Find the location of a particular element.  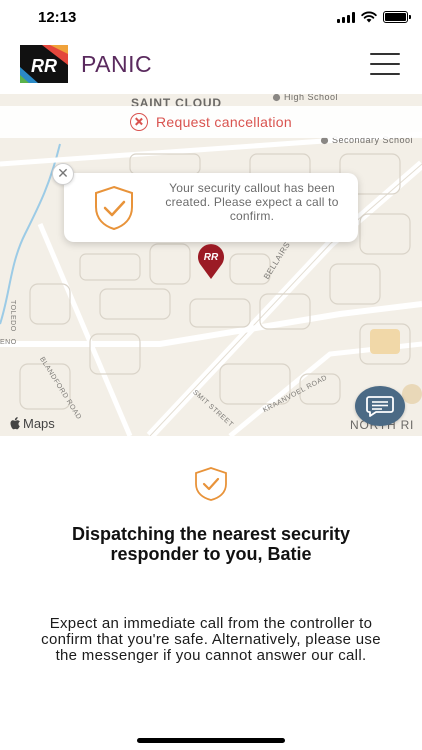

request-cancellation-label: Request cancellation is located at coordinates (224, 122).